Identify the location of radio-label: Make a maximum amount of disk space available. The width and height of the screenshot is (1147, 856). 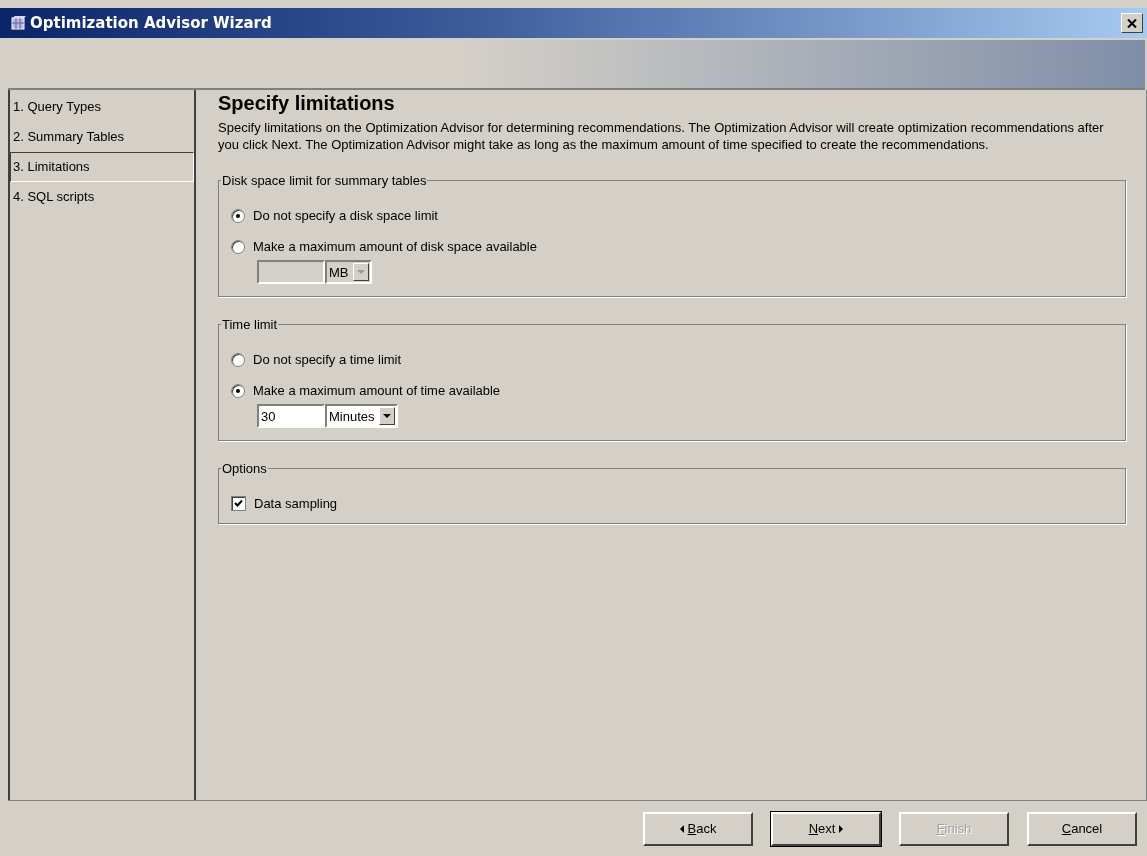
(395, 246).